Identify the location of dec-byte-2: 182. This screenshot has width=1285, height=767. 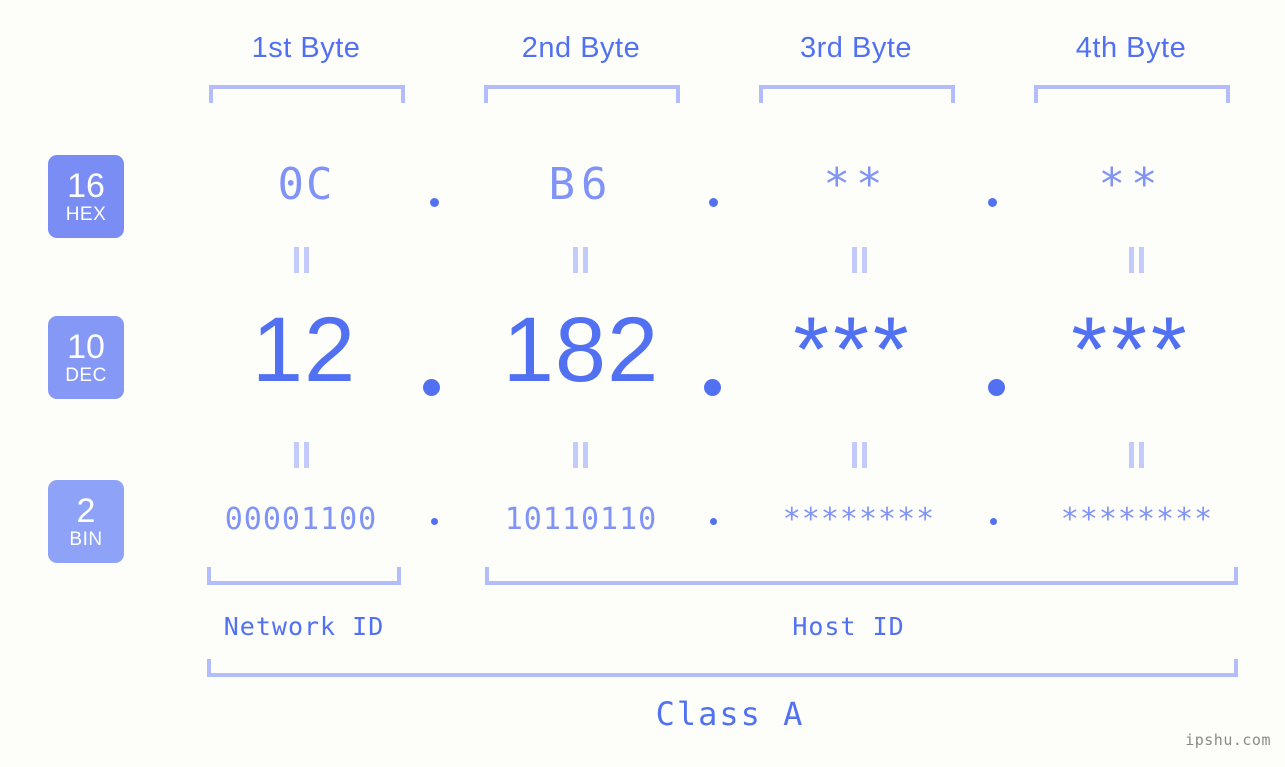
(581, 350).